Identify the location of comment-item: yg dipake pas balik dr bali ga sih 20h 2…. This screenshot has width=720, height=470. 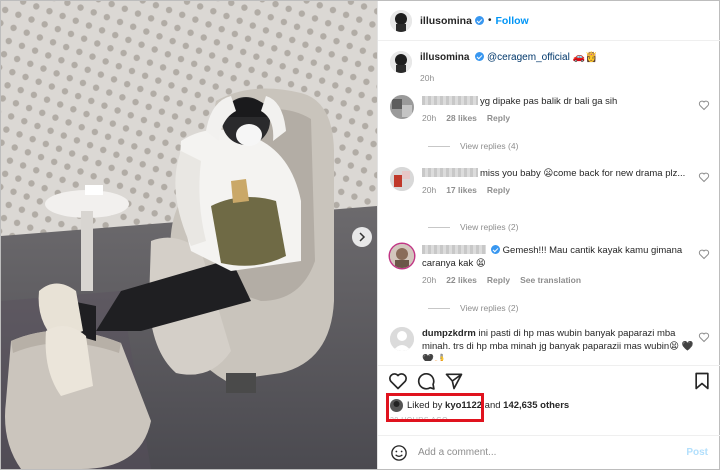
(550, 109).